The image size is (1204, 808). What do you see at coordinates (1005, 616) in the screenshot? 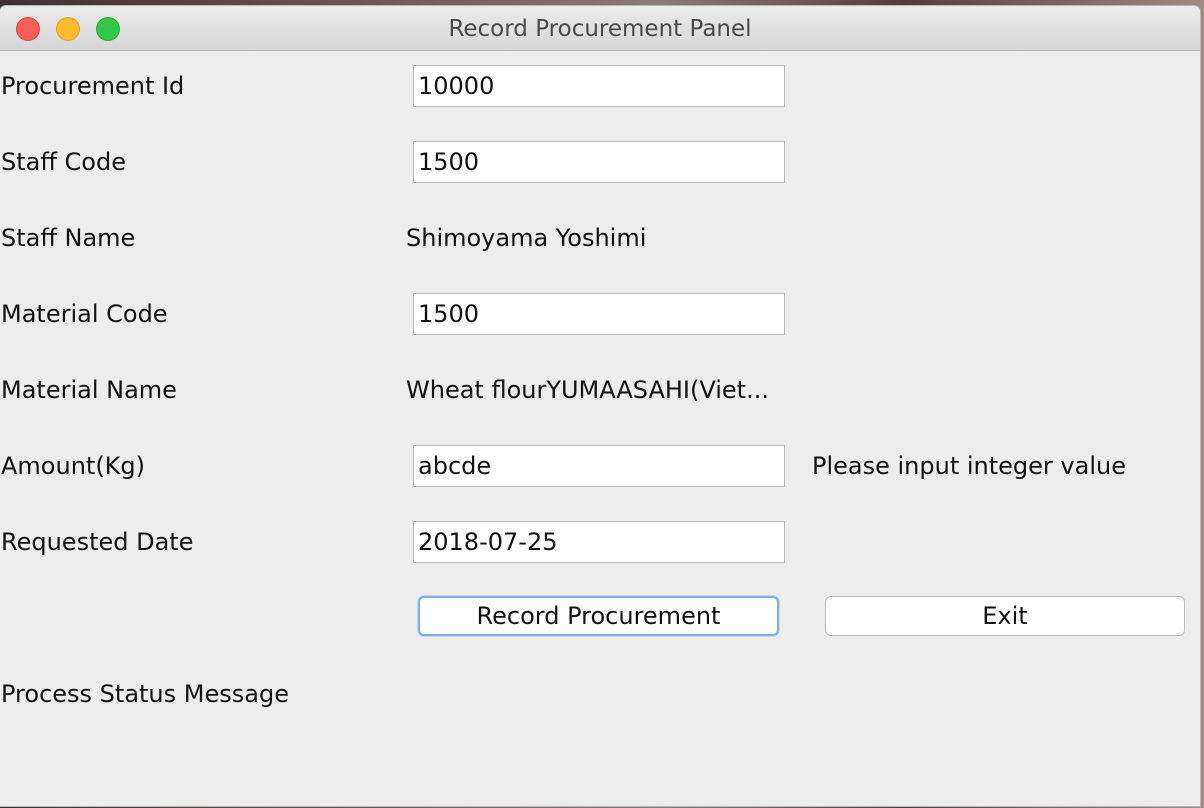
I see `exit-button: Exit` at bounding box center [1005, 616].